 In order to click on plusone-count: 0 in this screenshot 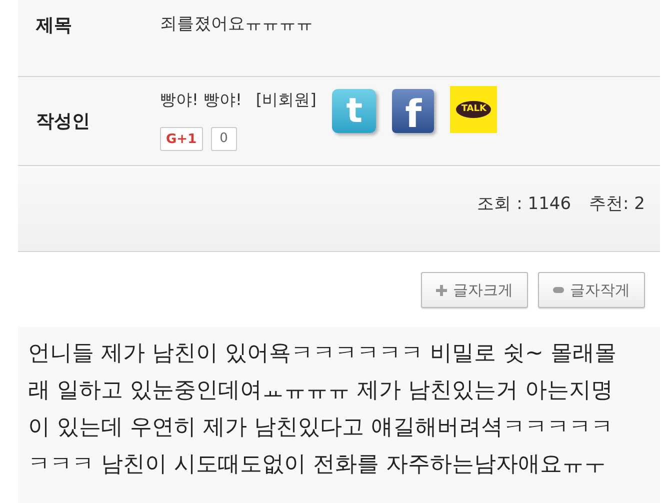, I will do `click(223, 139)`.